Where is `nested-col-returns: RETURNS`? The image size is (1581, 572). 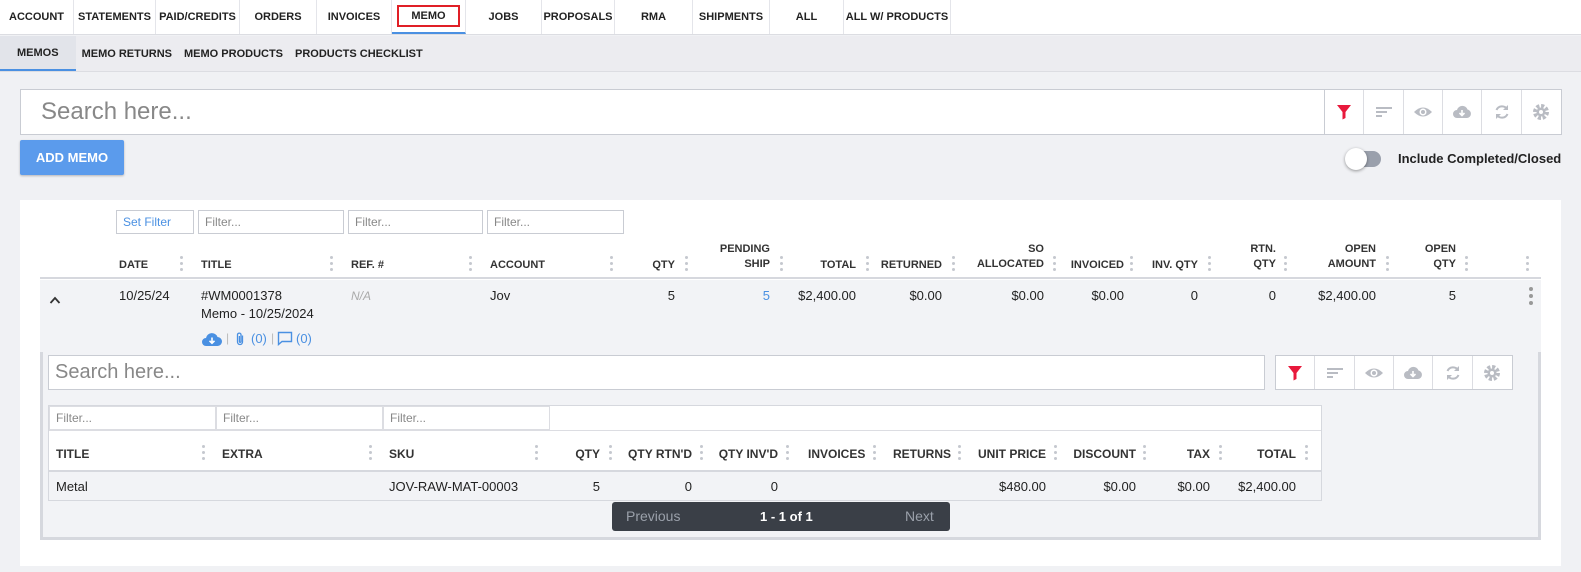
nested-col-returns: RETURNS is located at coordinates (922, 454).